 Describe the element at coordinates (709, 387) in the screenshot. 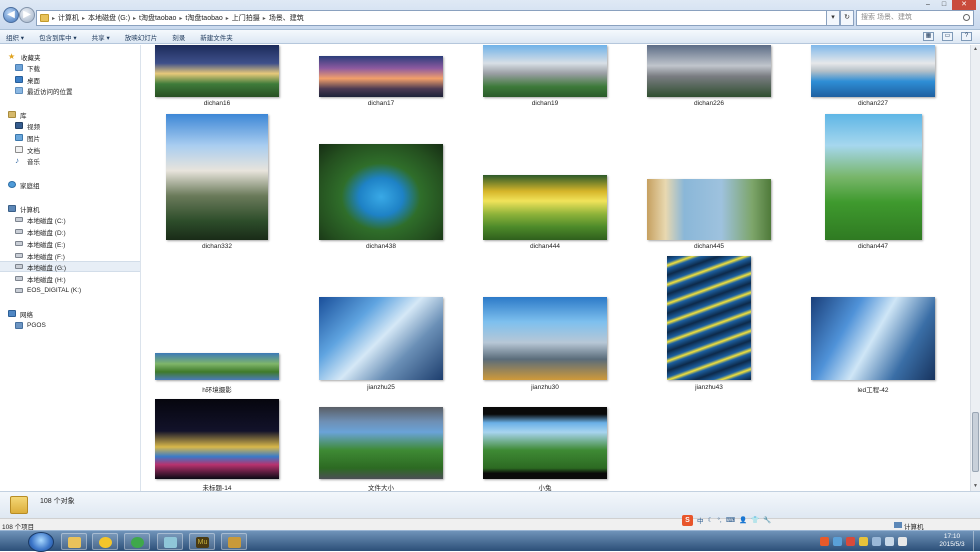

I see `file-caption: jianzhu43` at that location.